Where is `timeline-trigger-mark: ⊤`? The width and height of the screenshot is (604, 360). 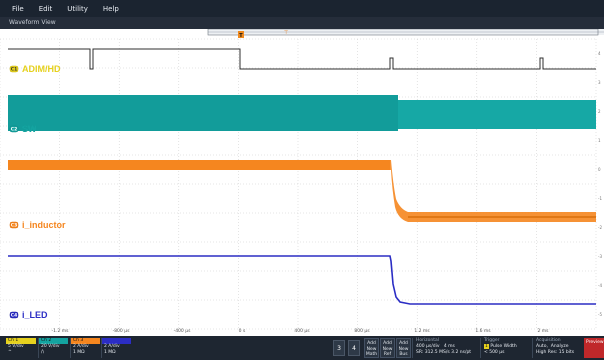 timeline-trigger-mark: ⊤ is located at coordinates (286, 33).